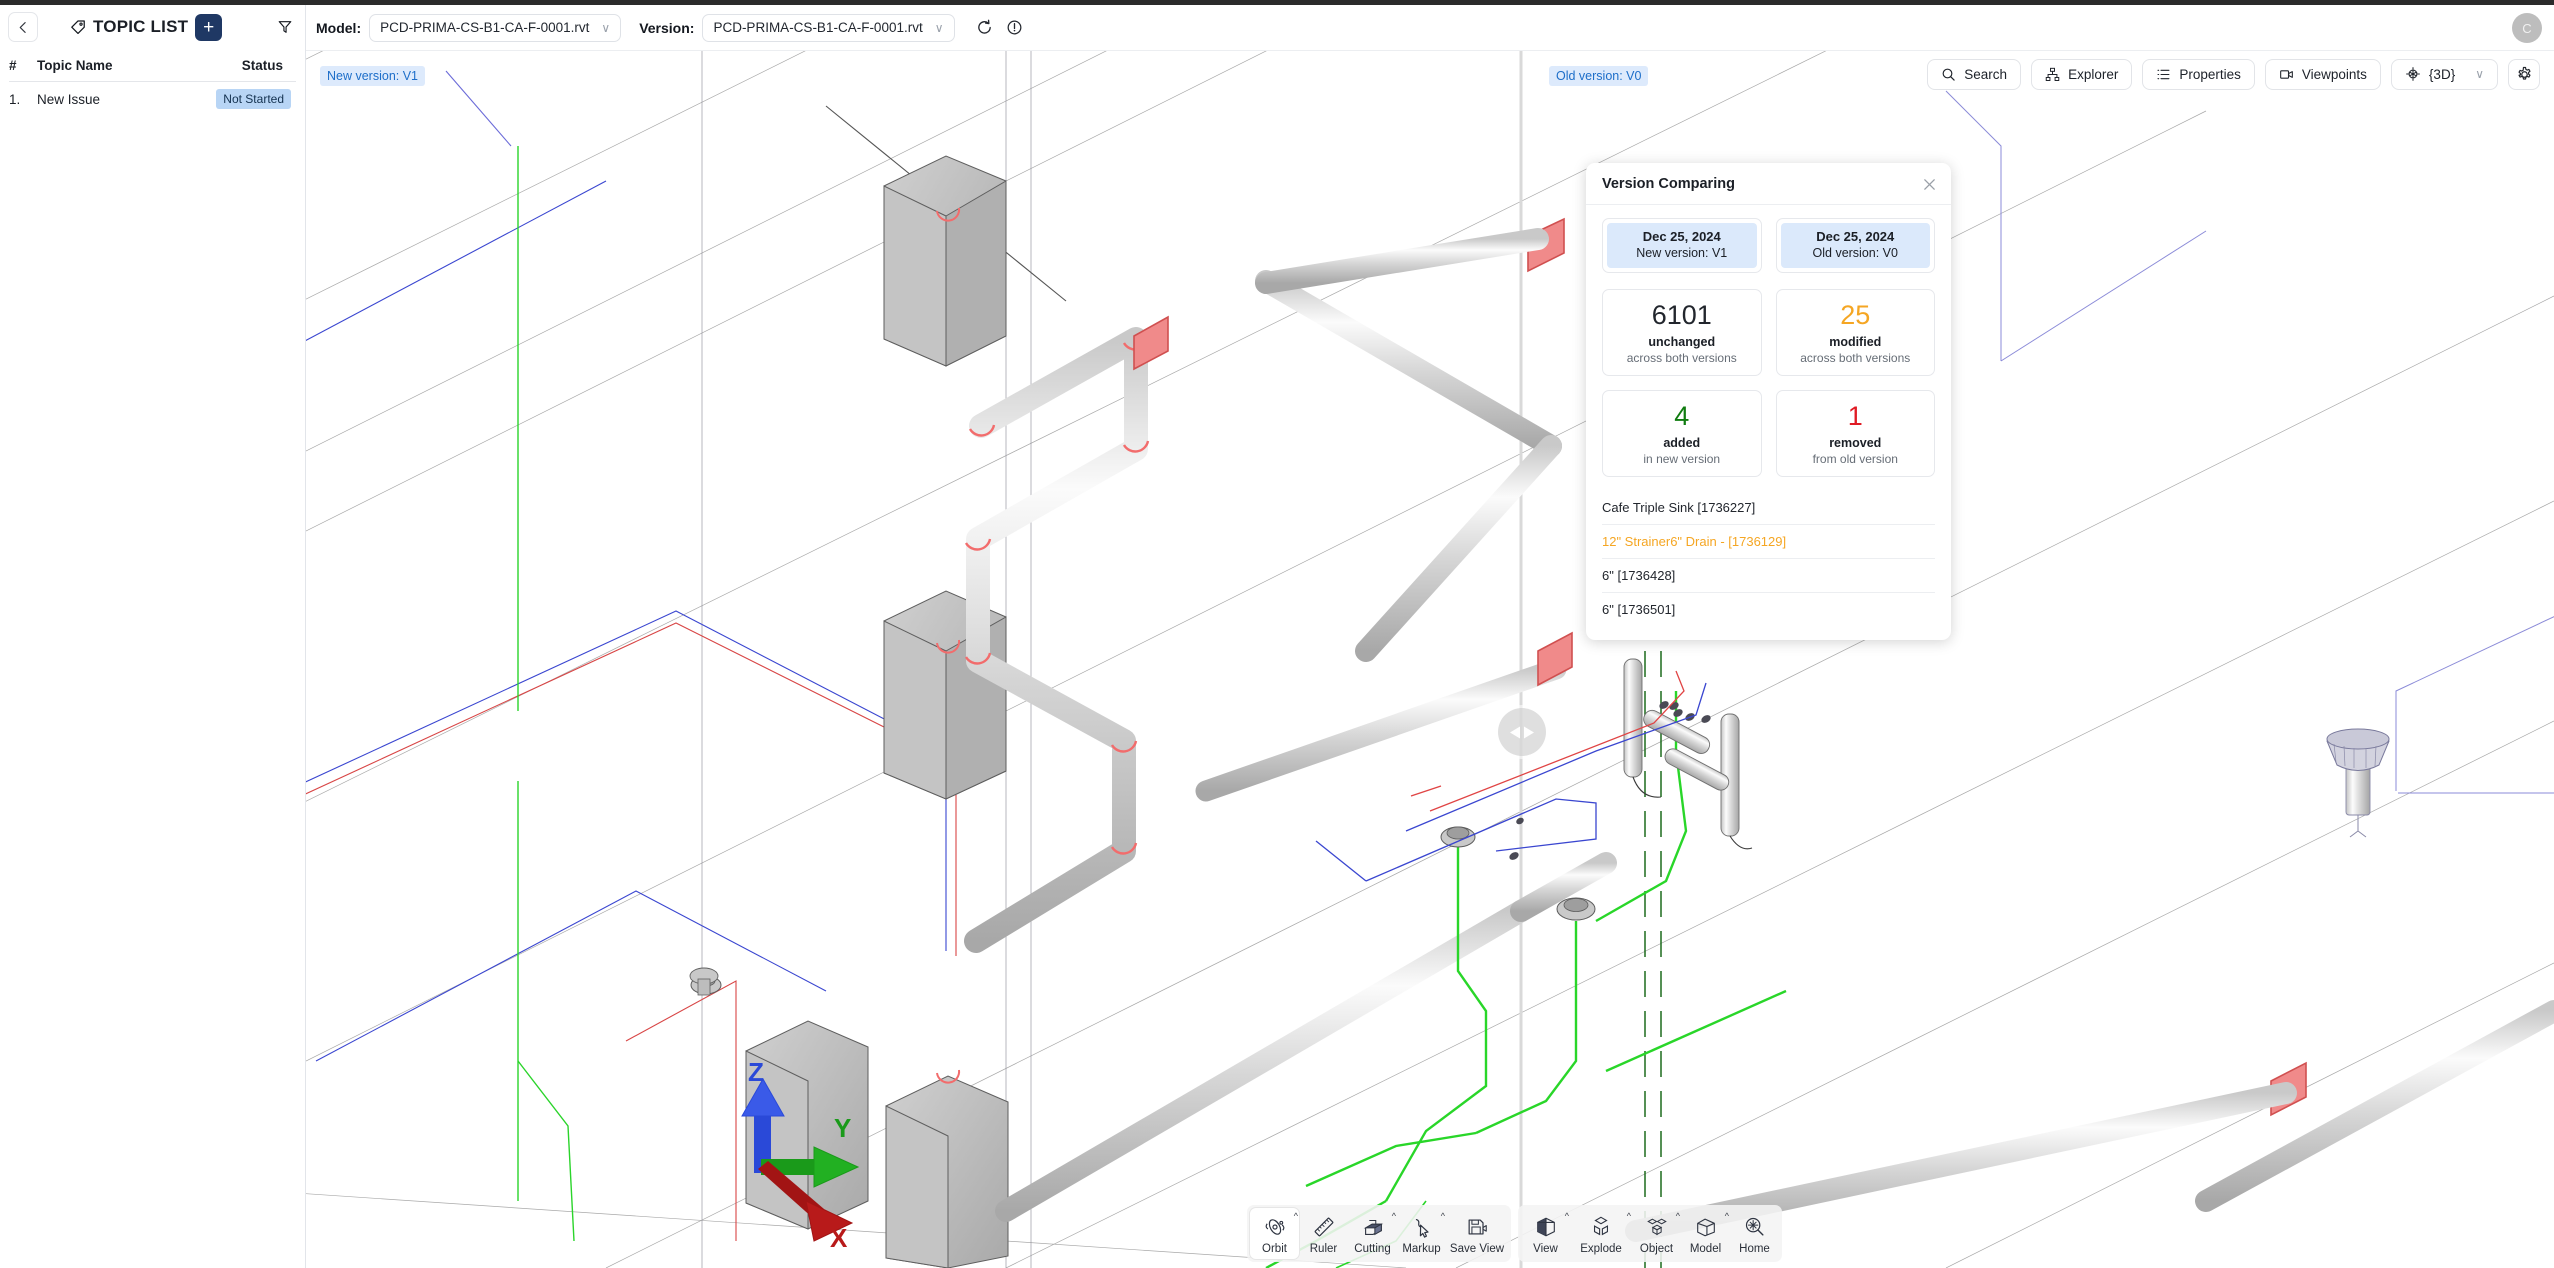 The image size is (2554, 1268). Describe the element at coordinates (1015, 28) in the screenshot. I see `info-button` at that location.